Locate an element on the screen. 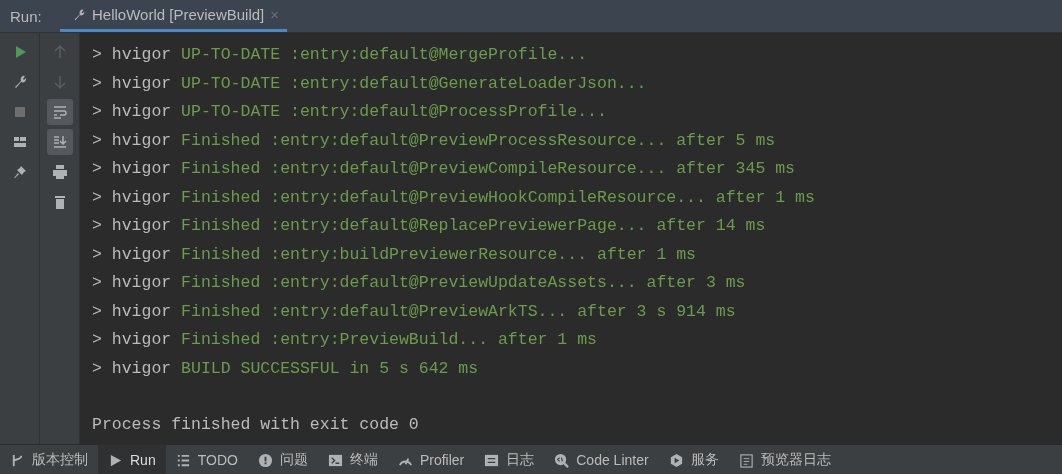  soft-wrap-icon is located at coordinates (59, 112).